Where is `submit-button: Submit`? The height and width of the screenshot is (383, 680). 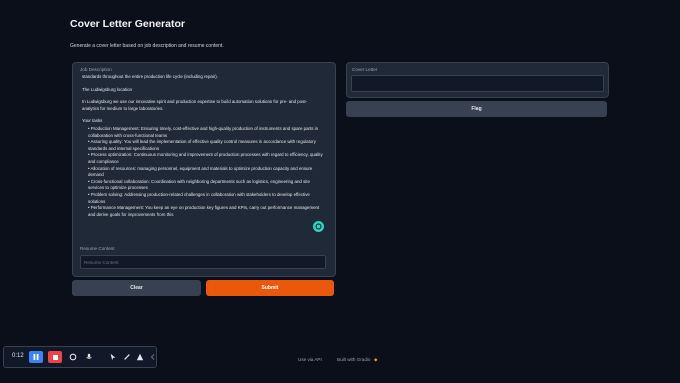 submit-button: Submit is located at coordinates (270, 288).